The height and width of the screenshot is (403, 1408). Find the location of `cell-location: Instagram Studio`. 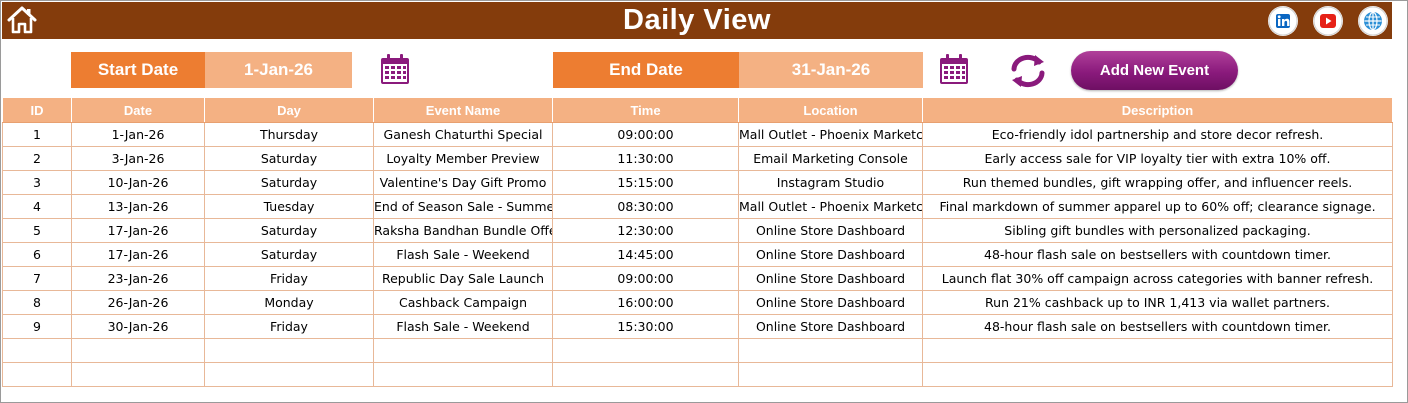

cell-location: Instagram Studio is located at coordinates (830, 182).